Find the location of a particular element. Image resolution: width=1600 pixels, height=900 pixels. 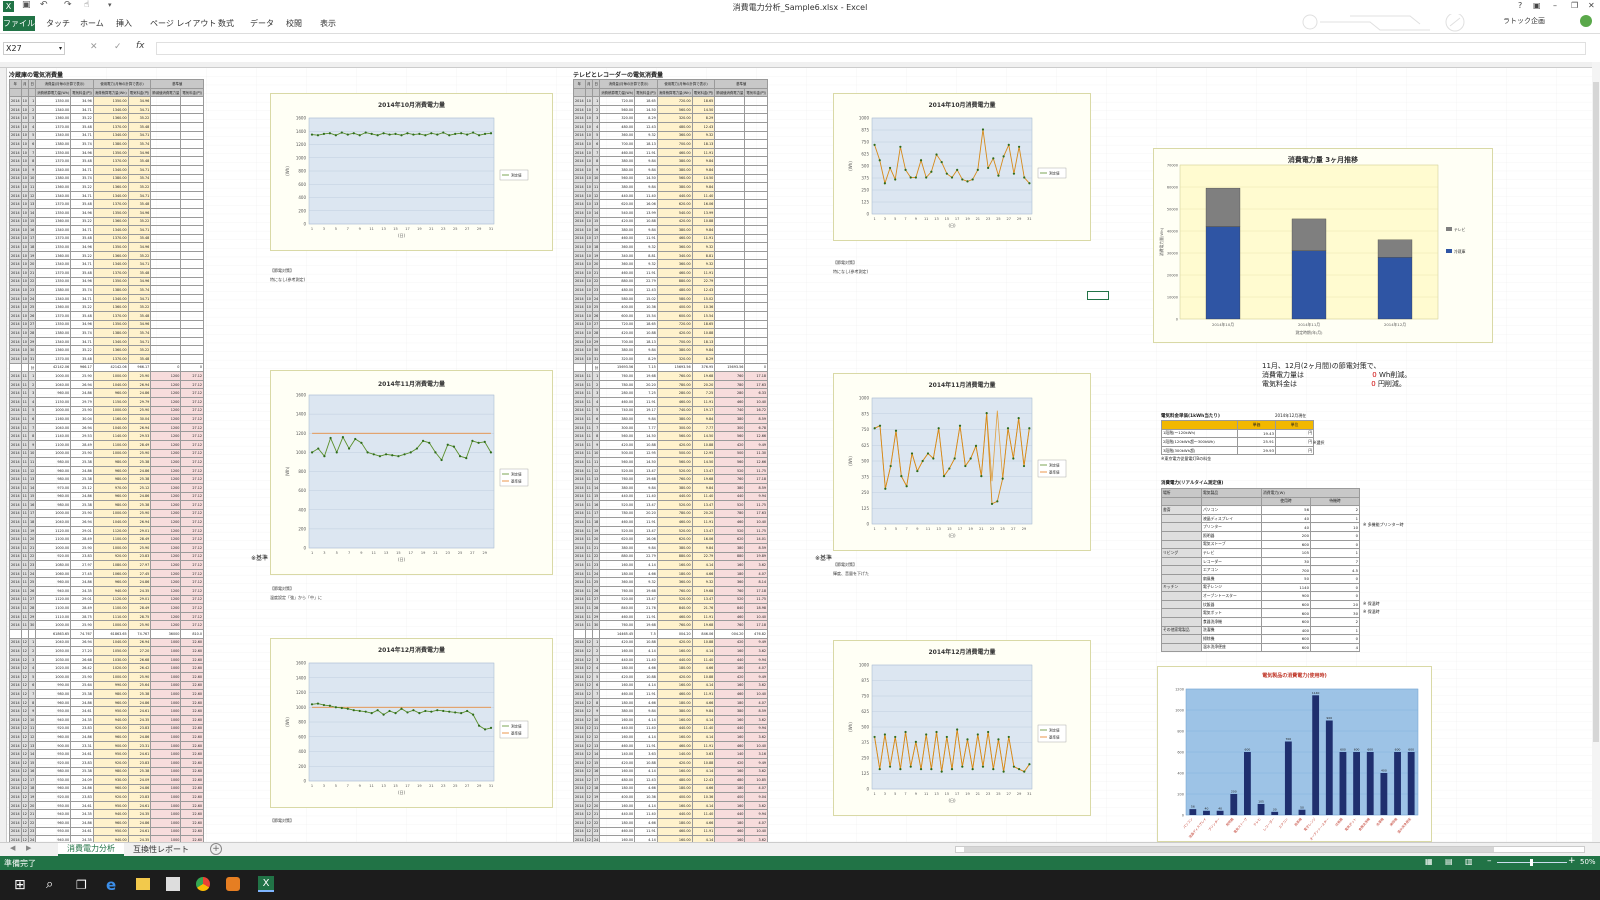

table-cell: 18 is located at coordinates (32, 247).